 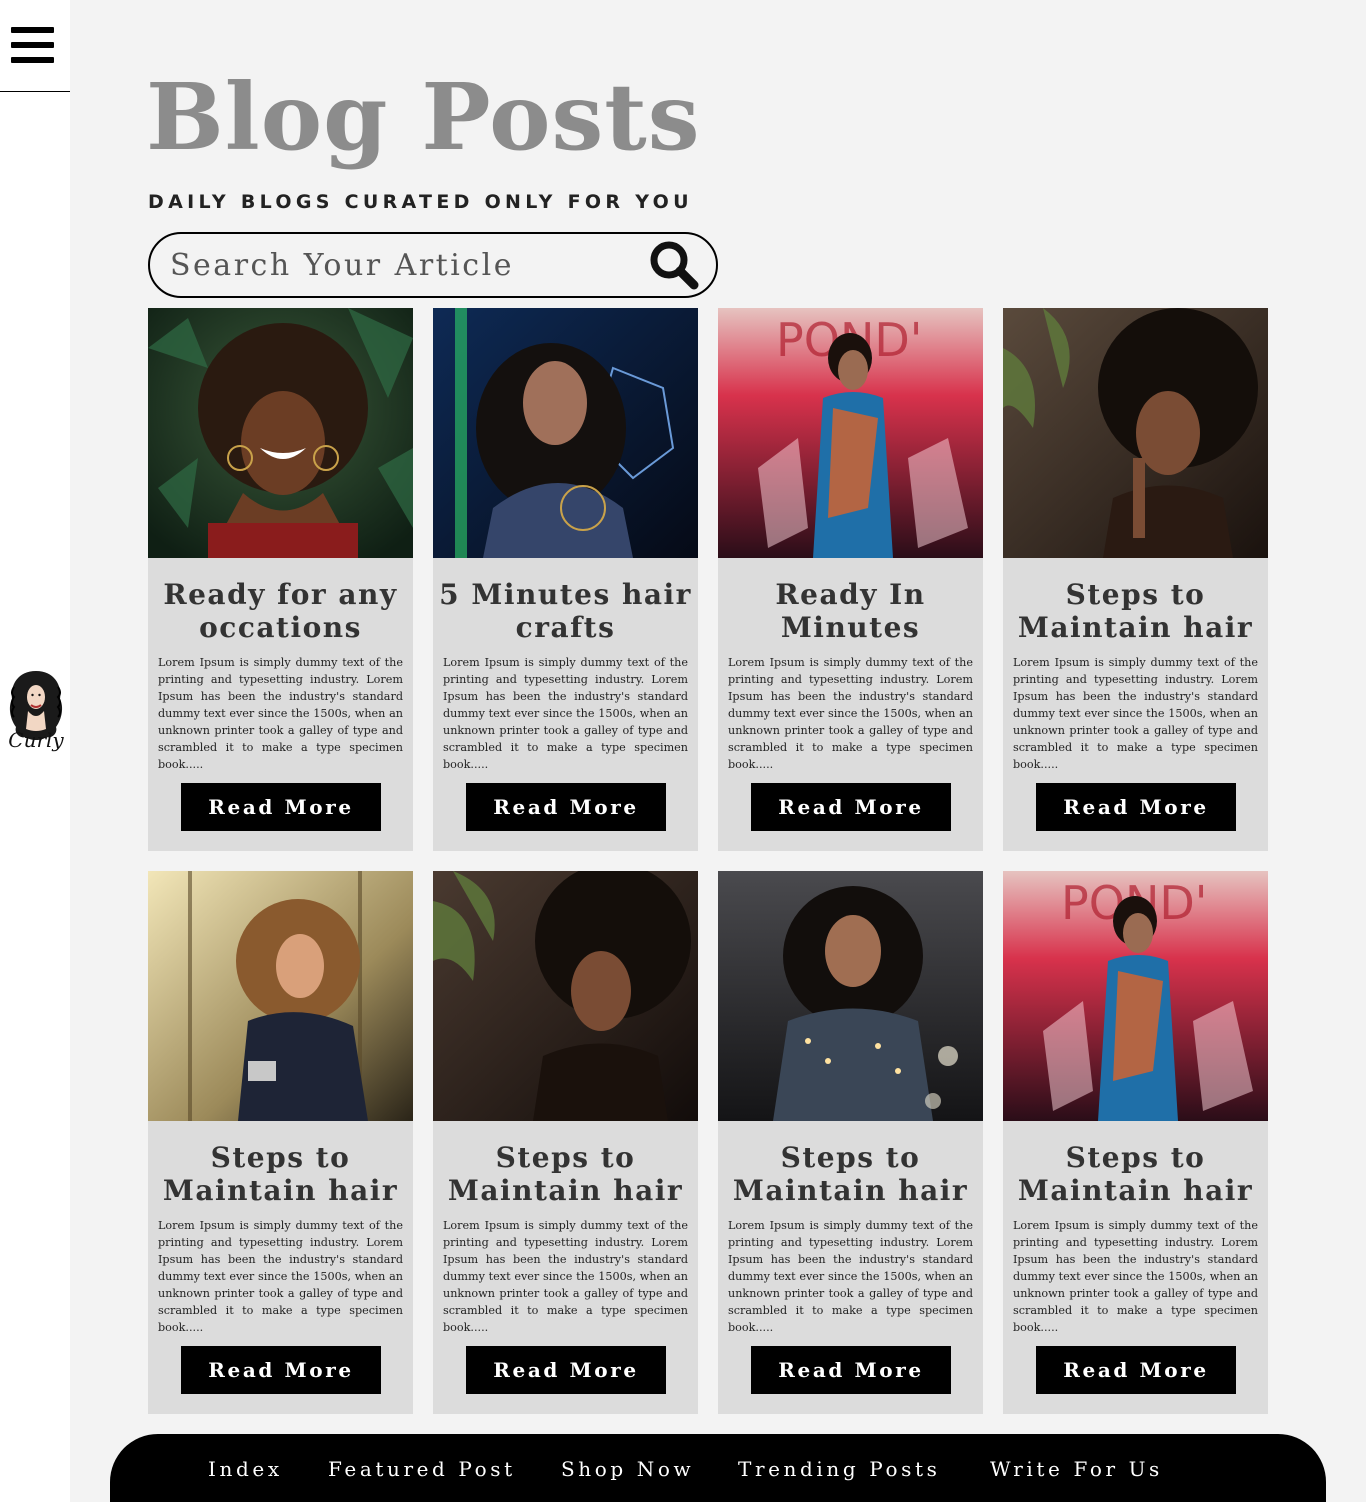 What do you see at coordinates (423, 117) in the screenshot?
I see `page-title: Blog Posts` at bounding box center [423, 117].